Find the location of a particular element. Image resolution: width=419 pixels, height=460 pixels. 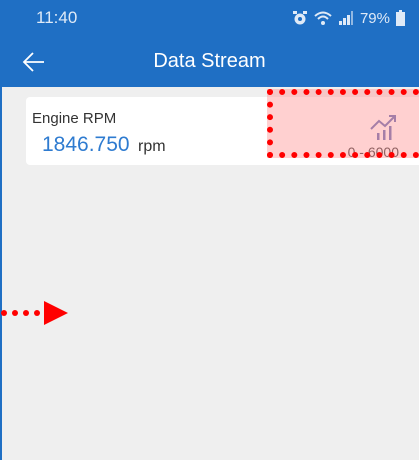

pid-range: 0 - 6000 is located at coordinates (373, 152).